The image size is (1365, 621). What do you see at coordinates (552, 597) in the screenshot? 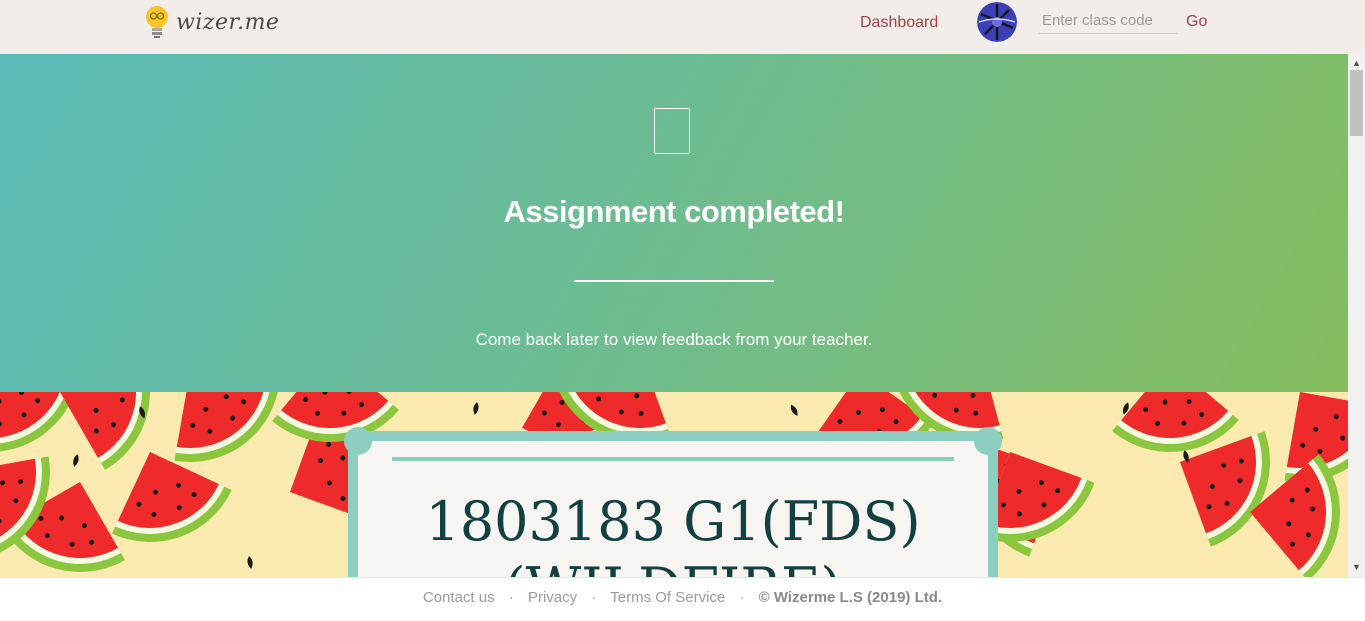
I see `footer-link-privacy: Privacy` at bounding box center [552, 597].